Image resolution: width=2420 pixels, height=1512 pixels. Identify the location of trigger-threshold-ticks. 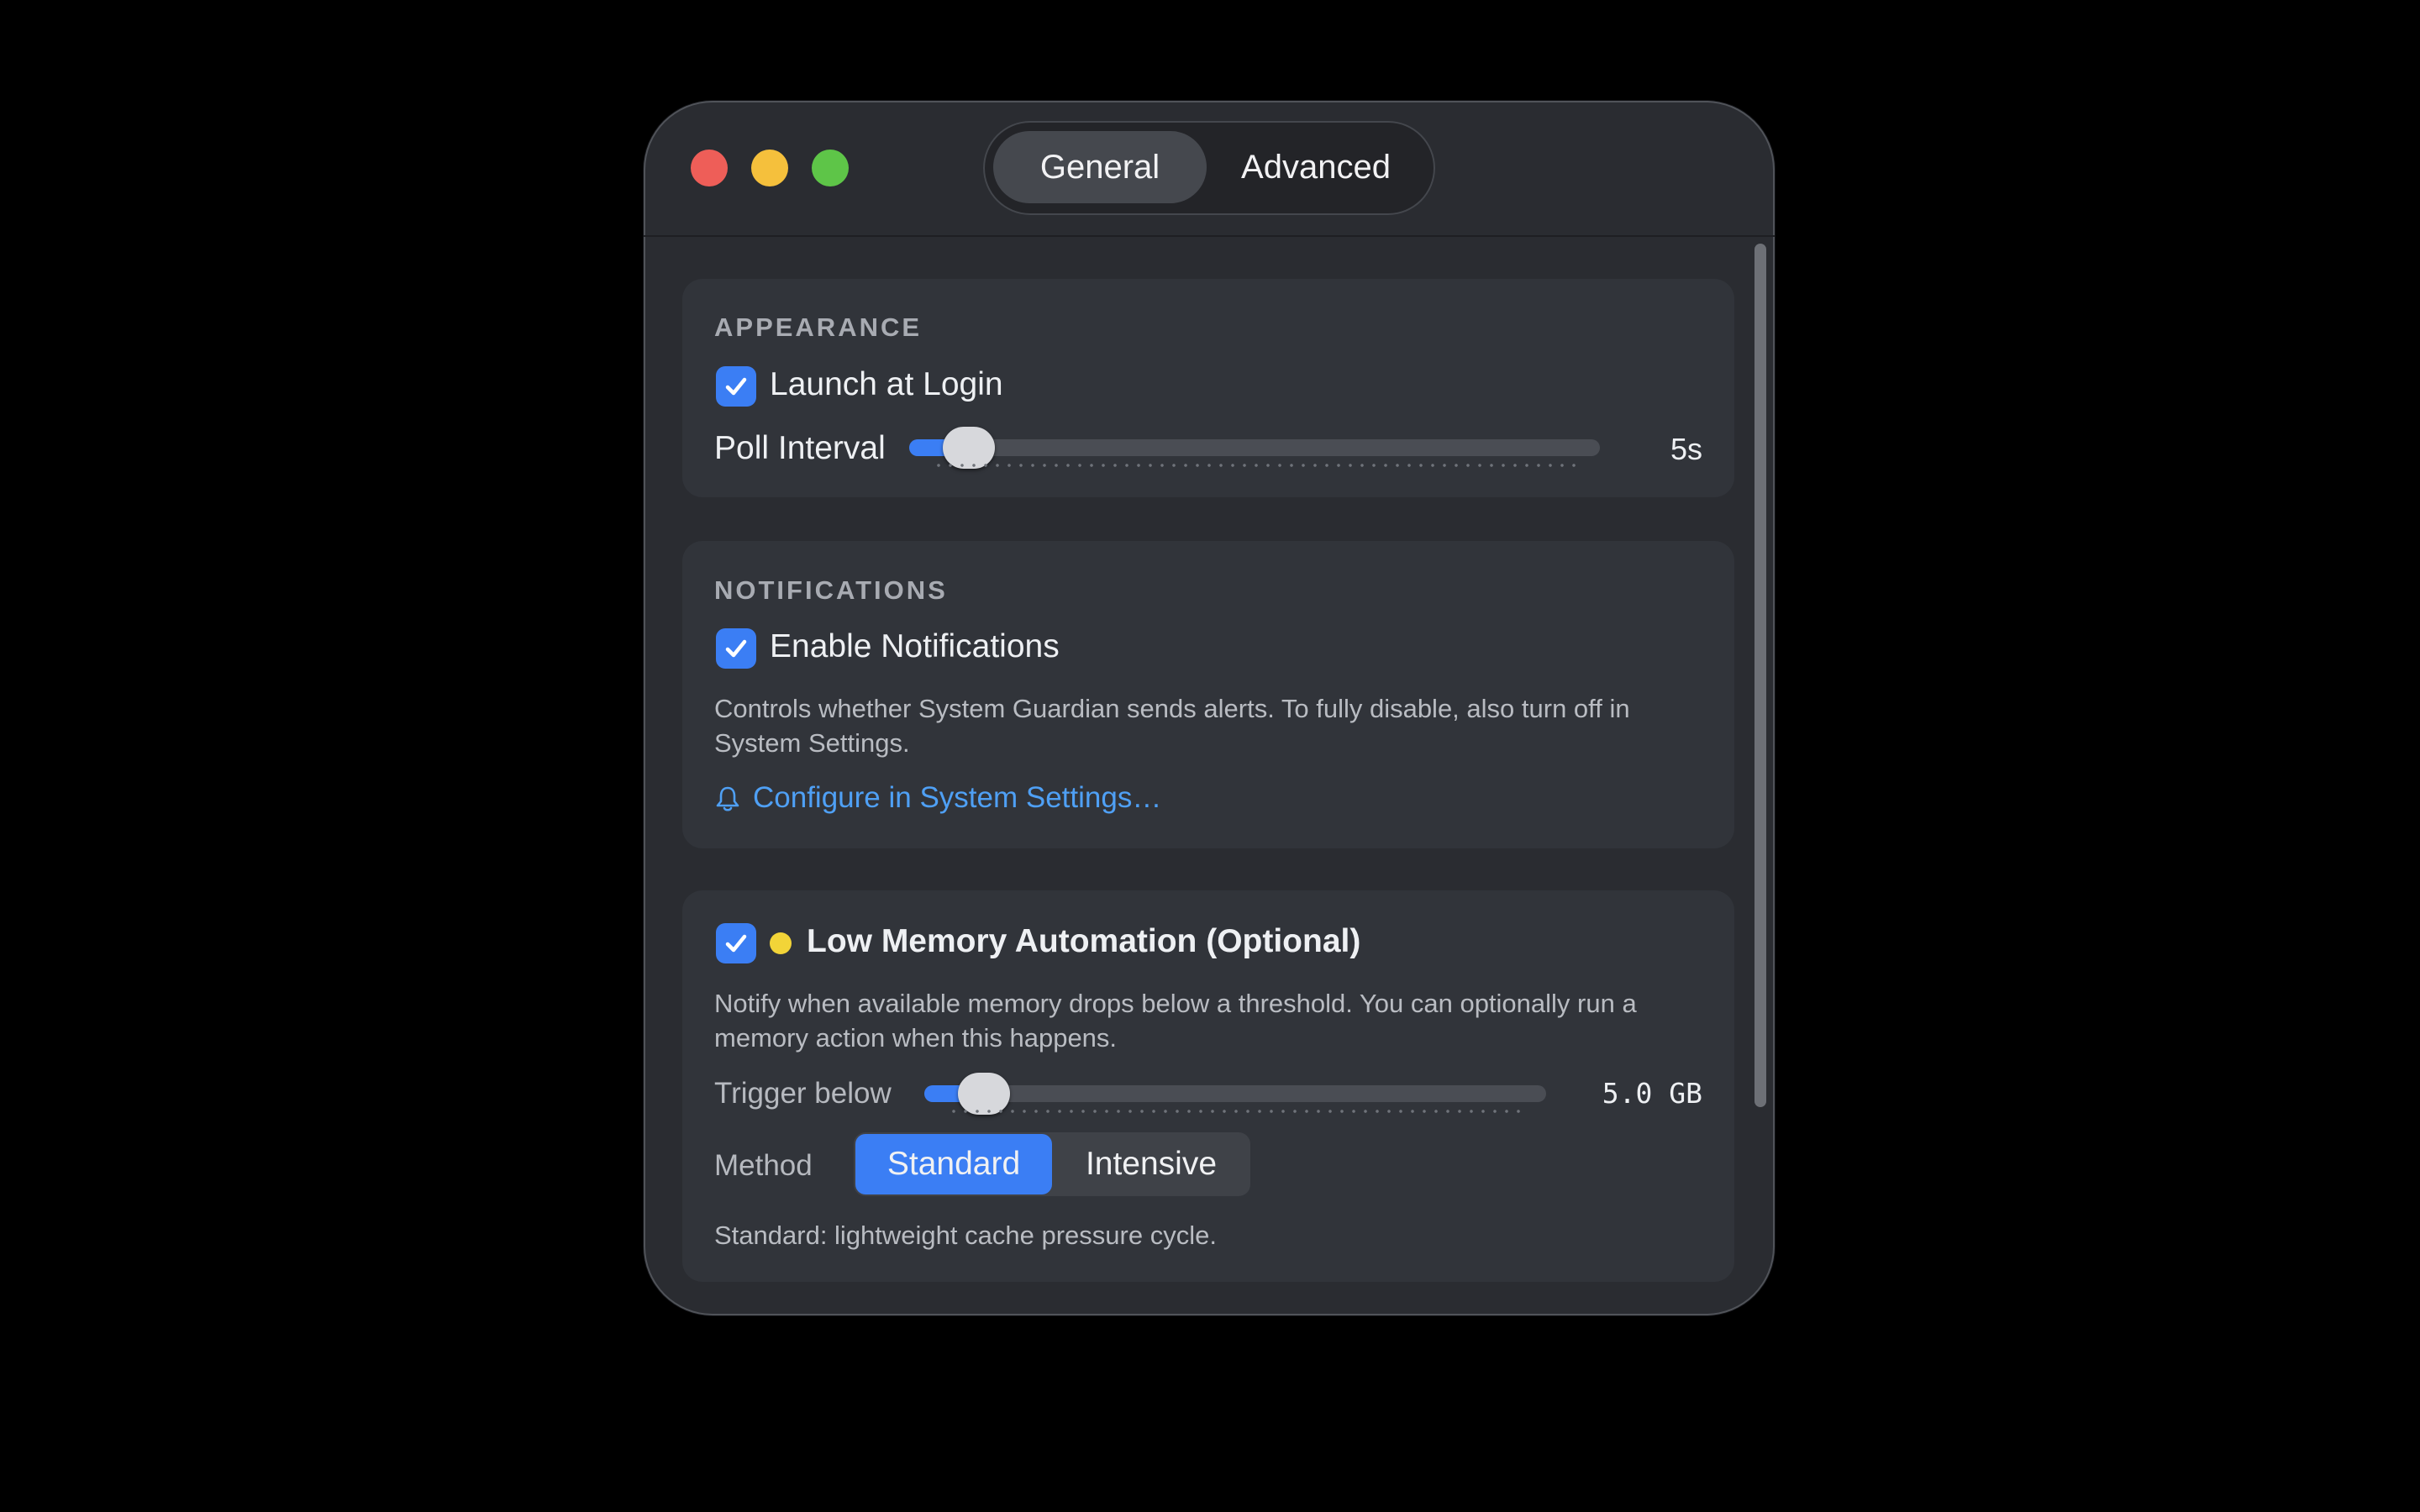
(1237, 1111).